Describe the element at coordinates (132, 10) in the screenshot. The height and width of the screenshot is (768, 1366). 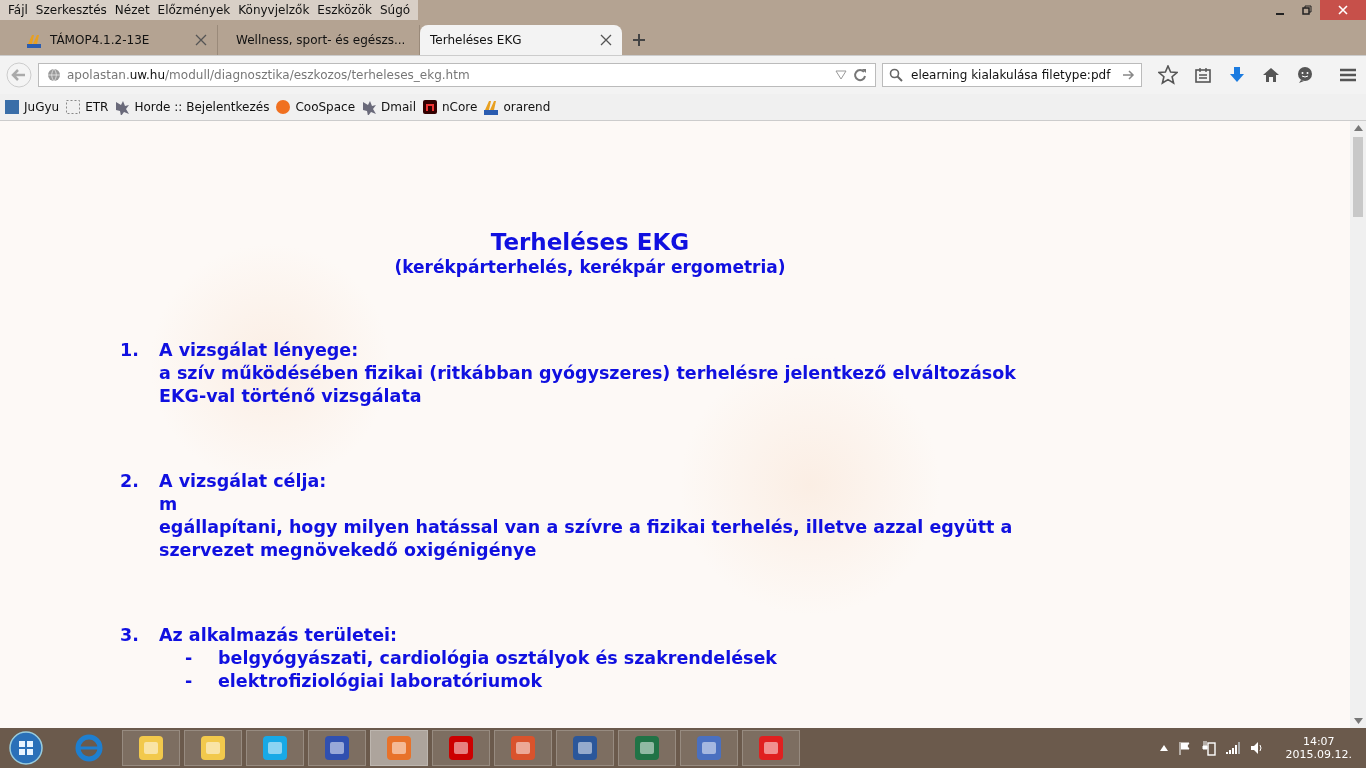
I see `menu-item: Nézet` at that location.